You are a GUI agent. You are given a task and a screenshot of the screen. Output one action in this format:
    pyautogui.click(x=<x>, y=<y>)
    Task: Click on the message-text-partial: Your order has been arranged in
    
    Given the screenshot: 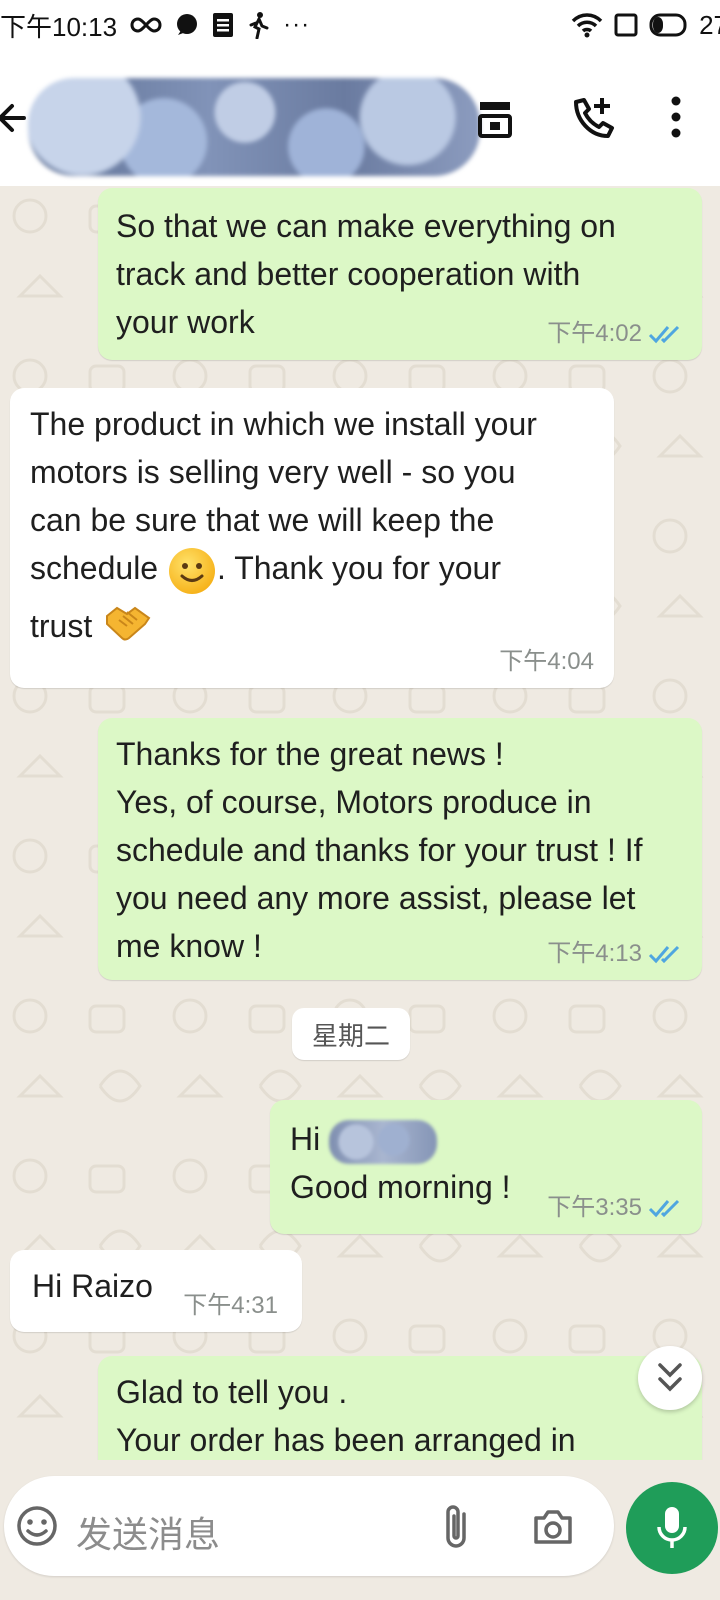 What is the action you would take?
    pyautogui.click(x=346, y=1440)
    